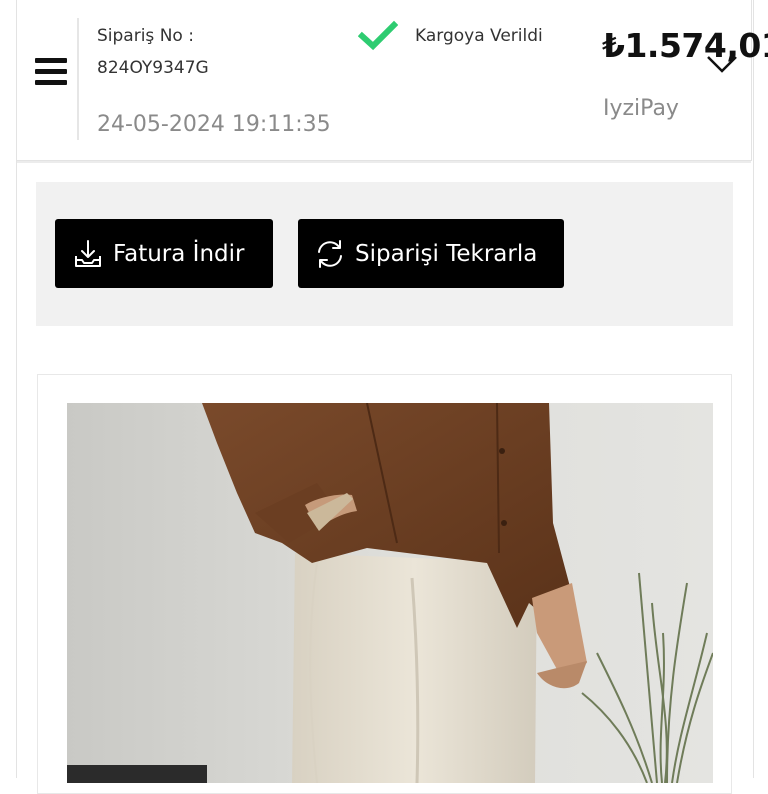  Describe the element at coordinates (446, 253) in the screenshot. I see `reorder-label: Siparişi Tekrarla` at that location.